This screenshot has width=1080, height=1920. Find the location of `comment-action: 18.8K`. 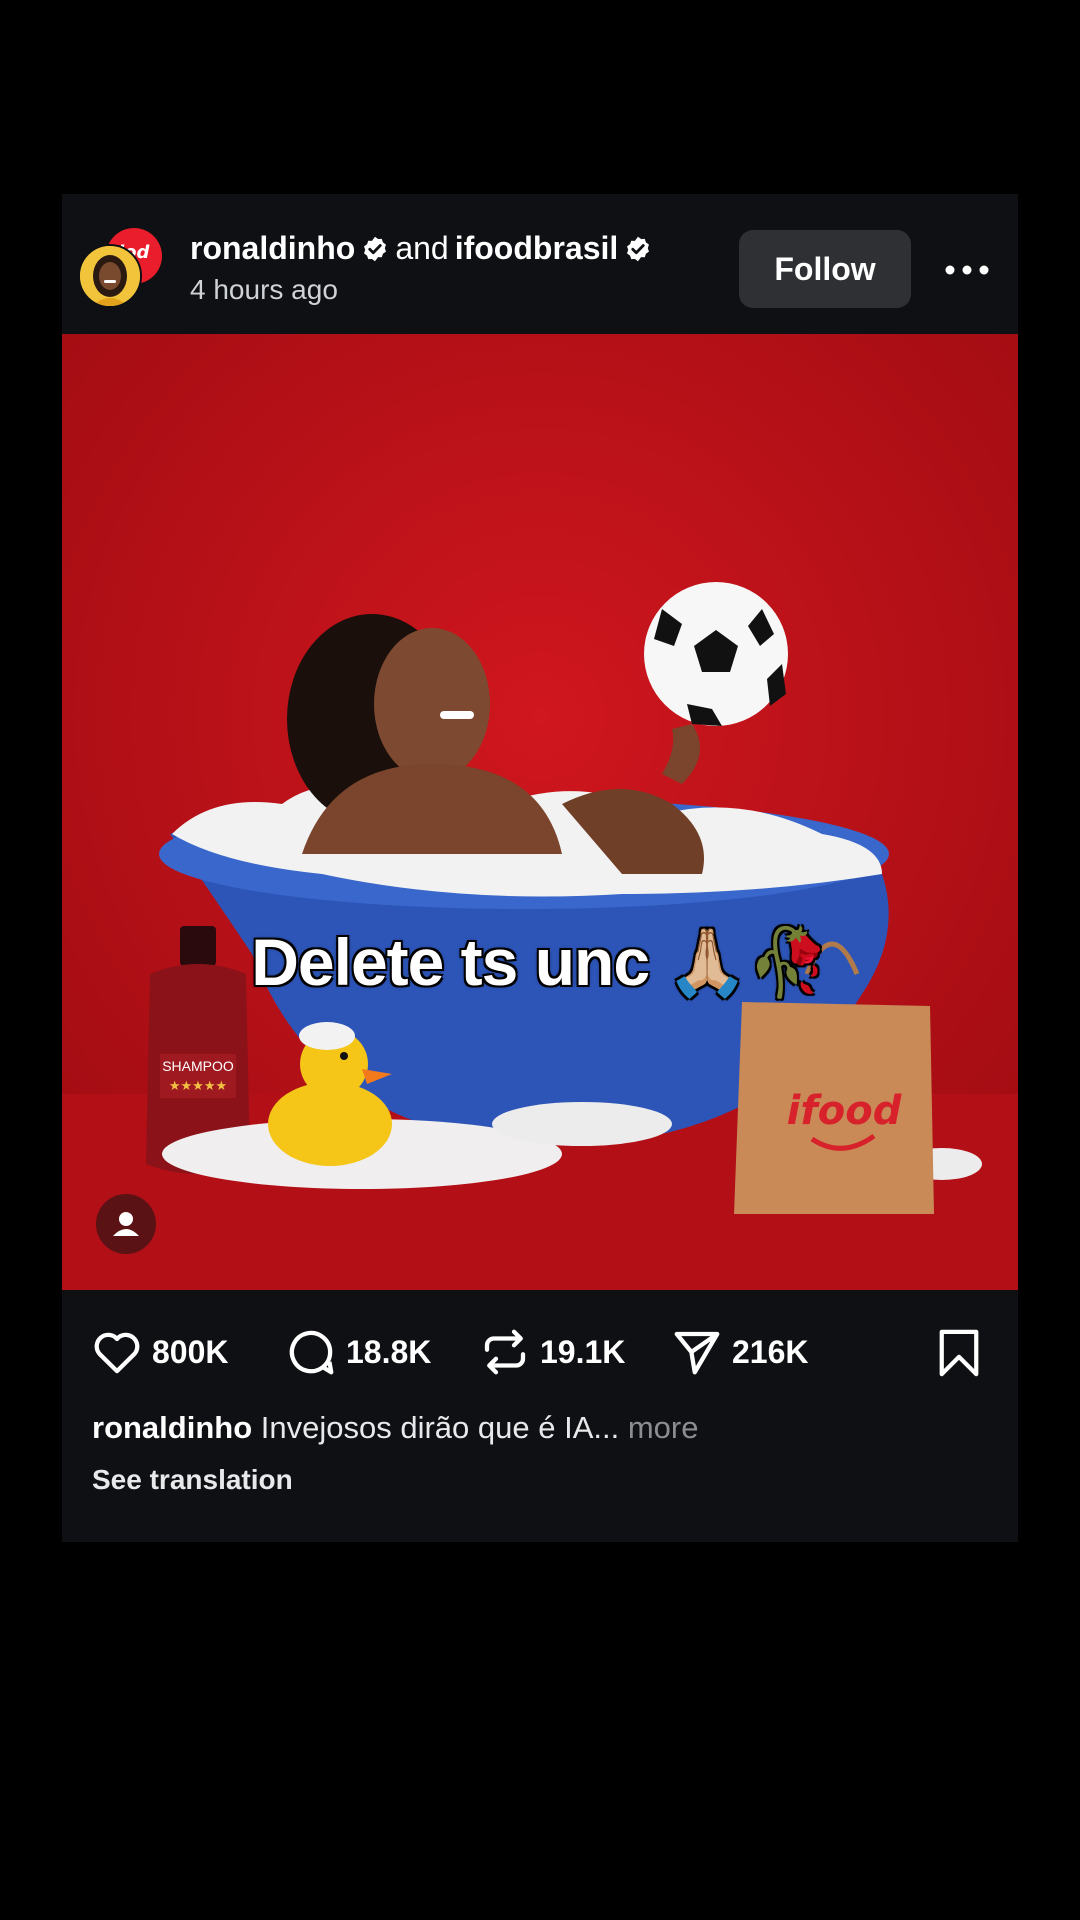

comment-action: 18.8K is located at coordinates (357, 1352).